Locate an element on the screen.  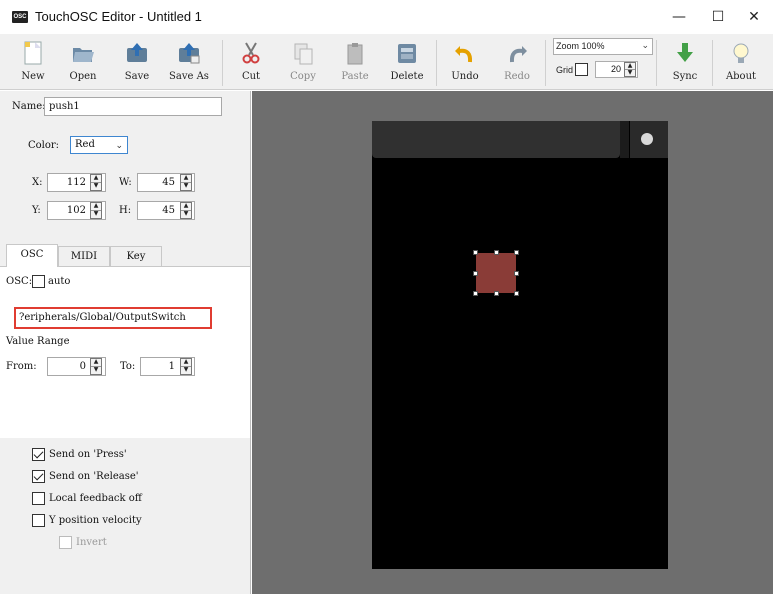
w-stepper: ▲ ▼ is located at coordinates (186, 182).